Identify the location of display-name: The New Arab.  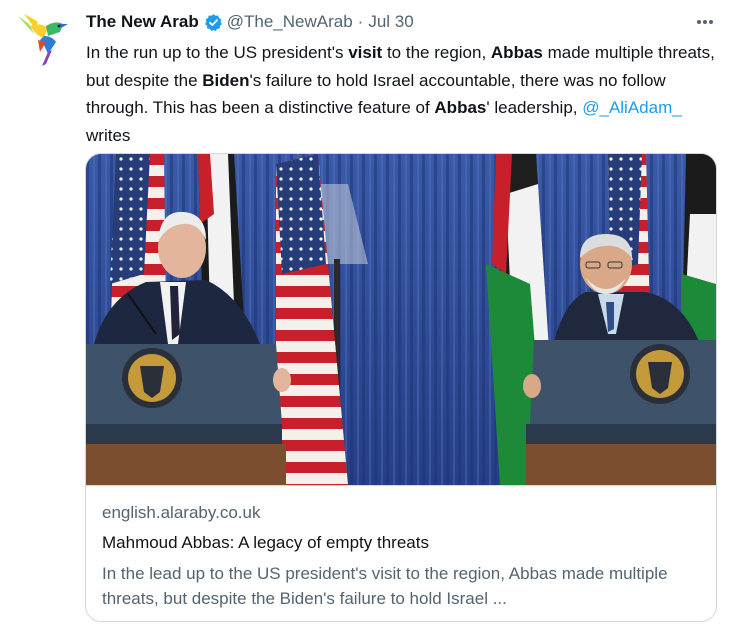
(142, 22).